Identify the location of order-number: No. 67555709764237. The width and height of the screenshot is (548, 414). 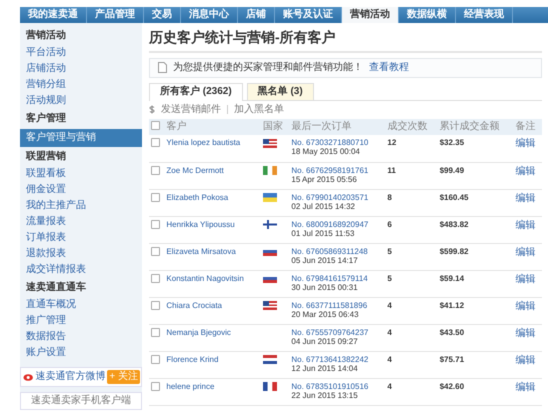
(337, 332).